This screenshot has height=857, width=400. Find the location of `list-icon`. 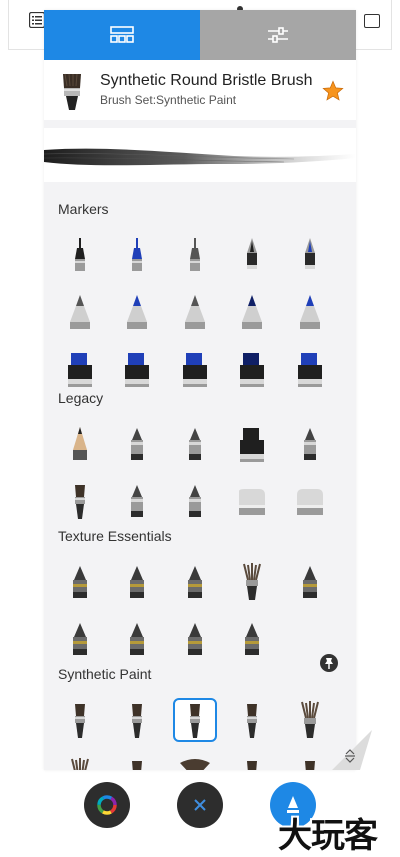

list-icon is located at coordinates (37, 20).